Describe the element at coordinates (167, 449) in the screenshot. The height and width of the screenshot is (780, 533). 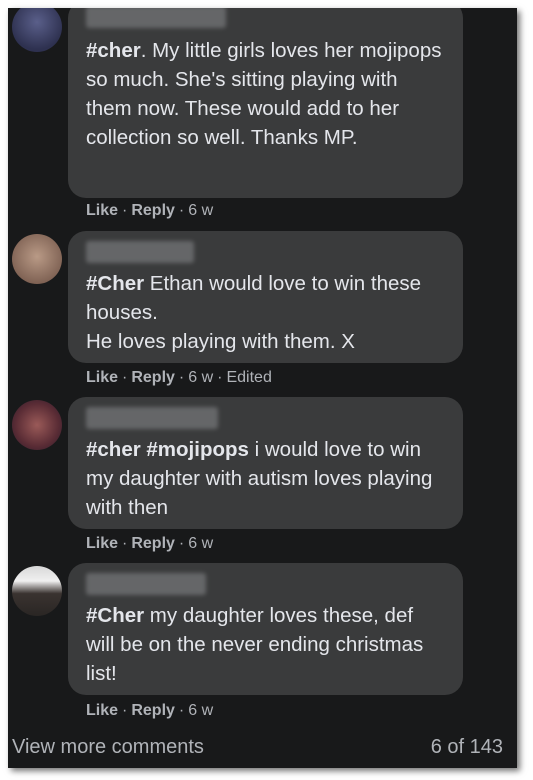
I see `comment-hashtags: #cher #mojipops` at that location.